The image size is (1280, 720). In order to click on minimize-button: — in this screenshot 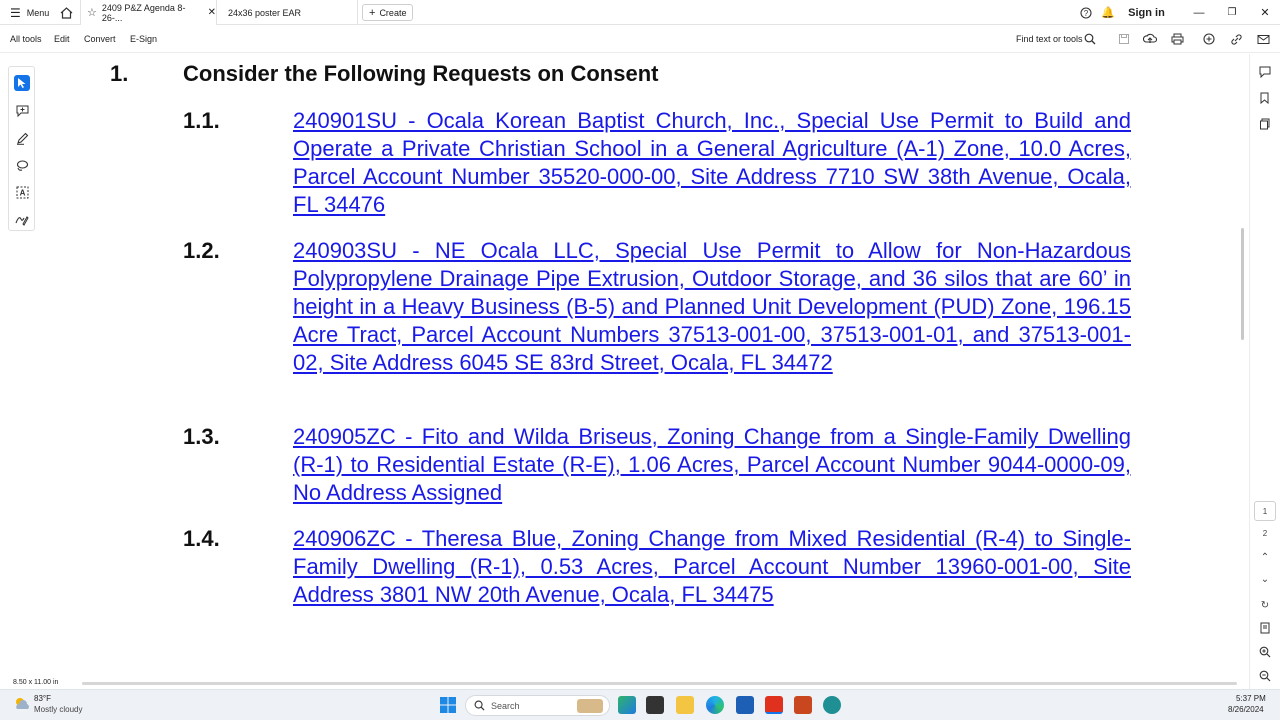, I will do `click(1199, 12)`.